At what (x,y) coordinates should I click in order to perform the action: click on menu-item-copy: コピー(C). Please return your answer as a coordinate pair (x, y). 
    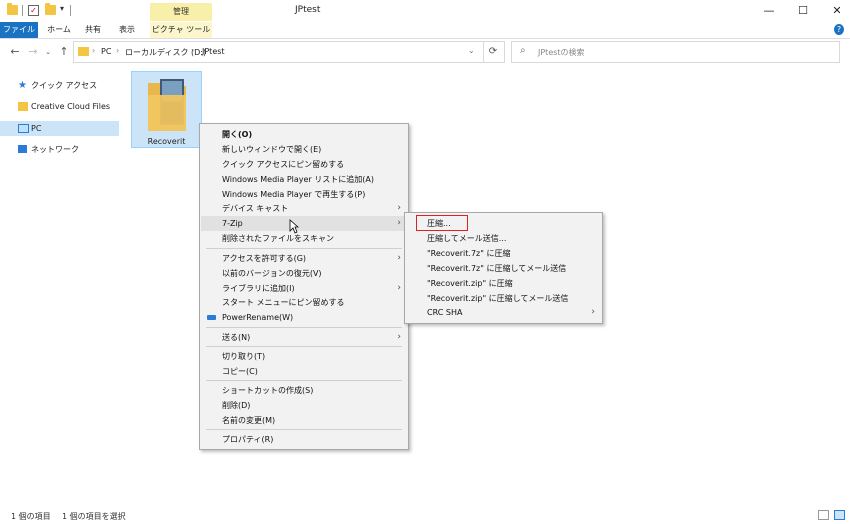
    Looking at the image, I should click on (304, 371).